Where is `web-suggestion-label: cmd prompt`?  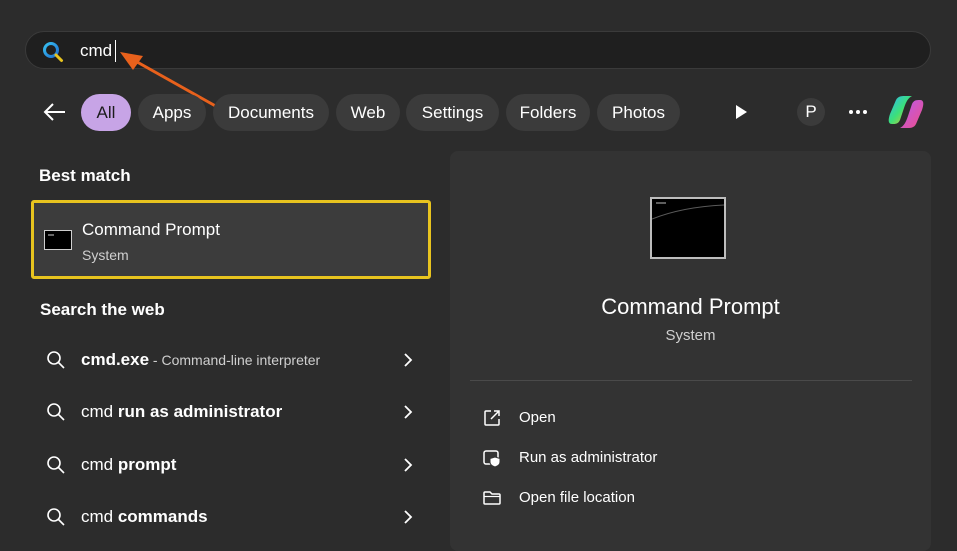
web-suggestion-label: cmd prompt is located at coordinates (129, 464).